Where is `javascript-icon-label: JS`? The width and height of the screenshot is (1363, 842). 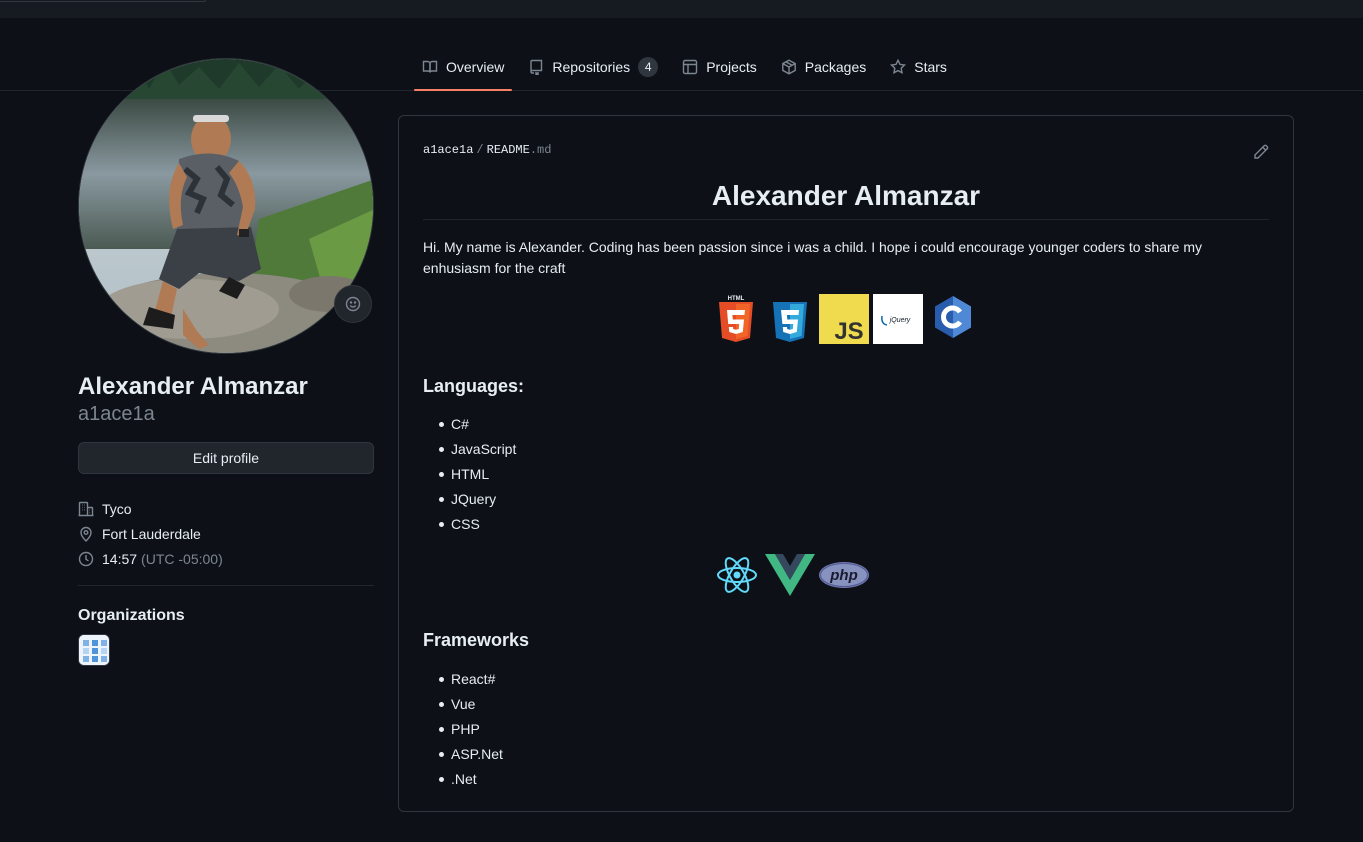
javascript-icon-label: JS is located at coordinates (848, 331).